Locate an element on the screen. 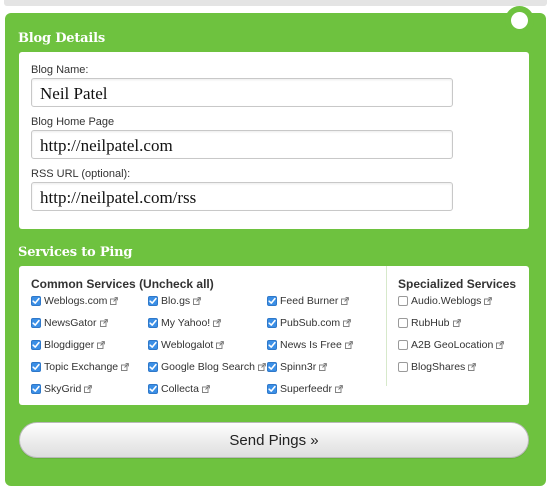  service-item: A2B GeoLocation is located at coordinates (451, 345).